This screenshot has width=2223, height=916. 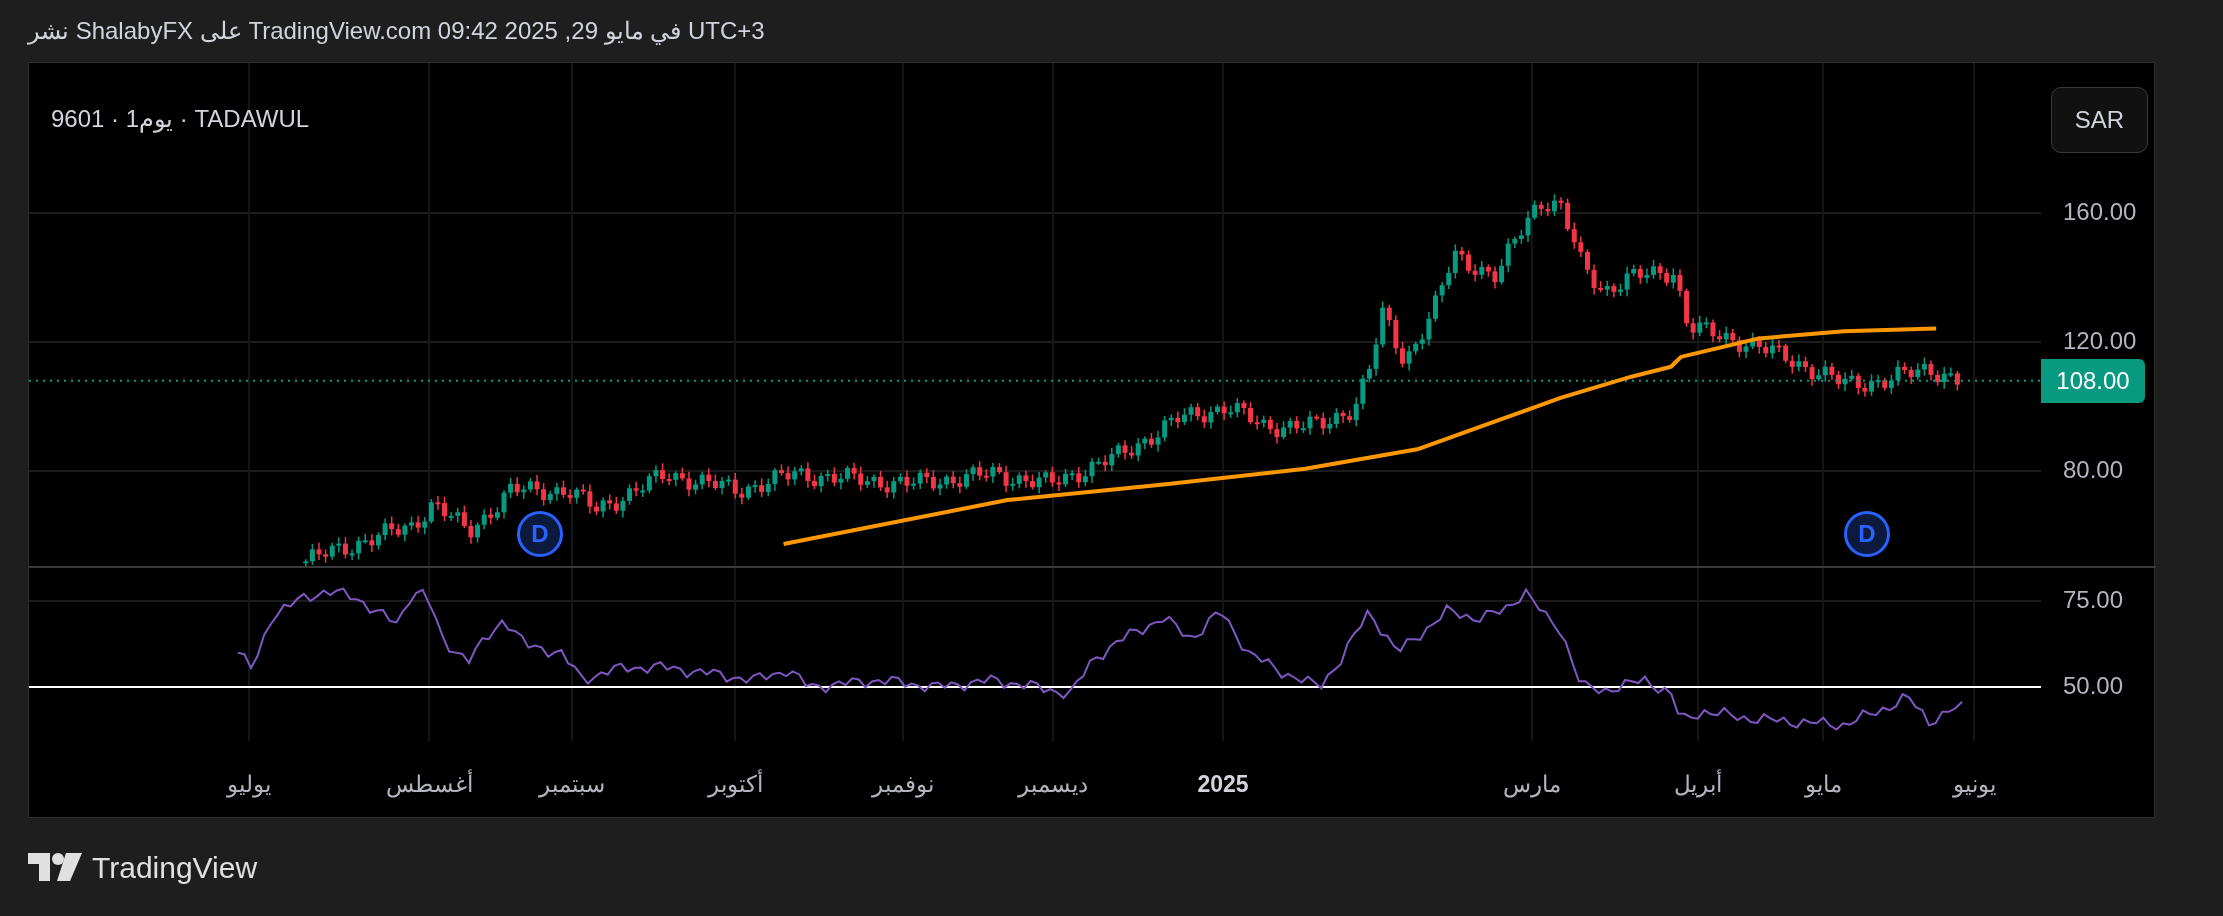 I want to click on time-axis-label: نوفمبر, so click(x=903, y=784).